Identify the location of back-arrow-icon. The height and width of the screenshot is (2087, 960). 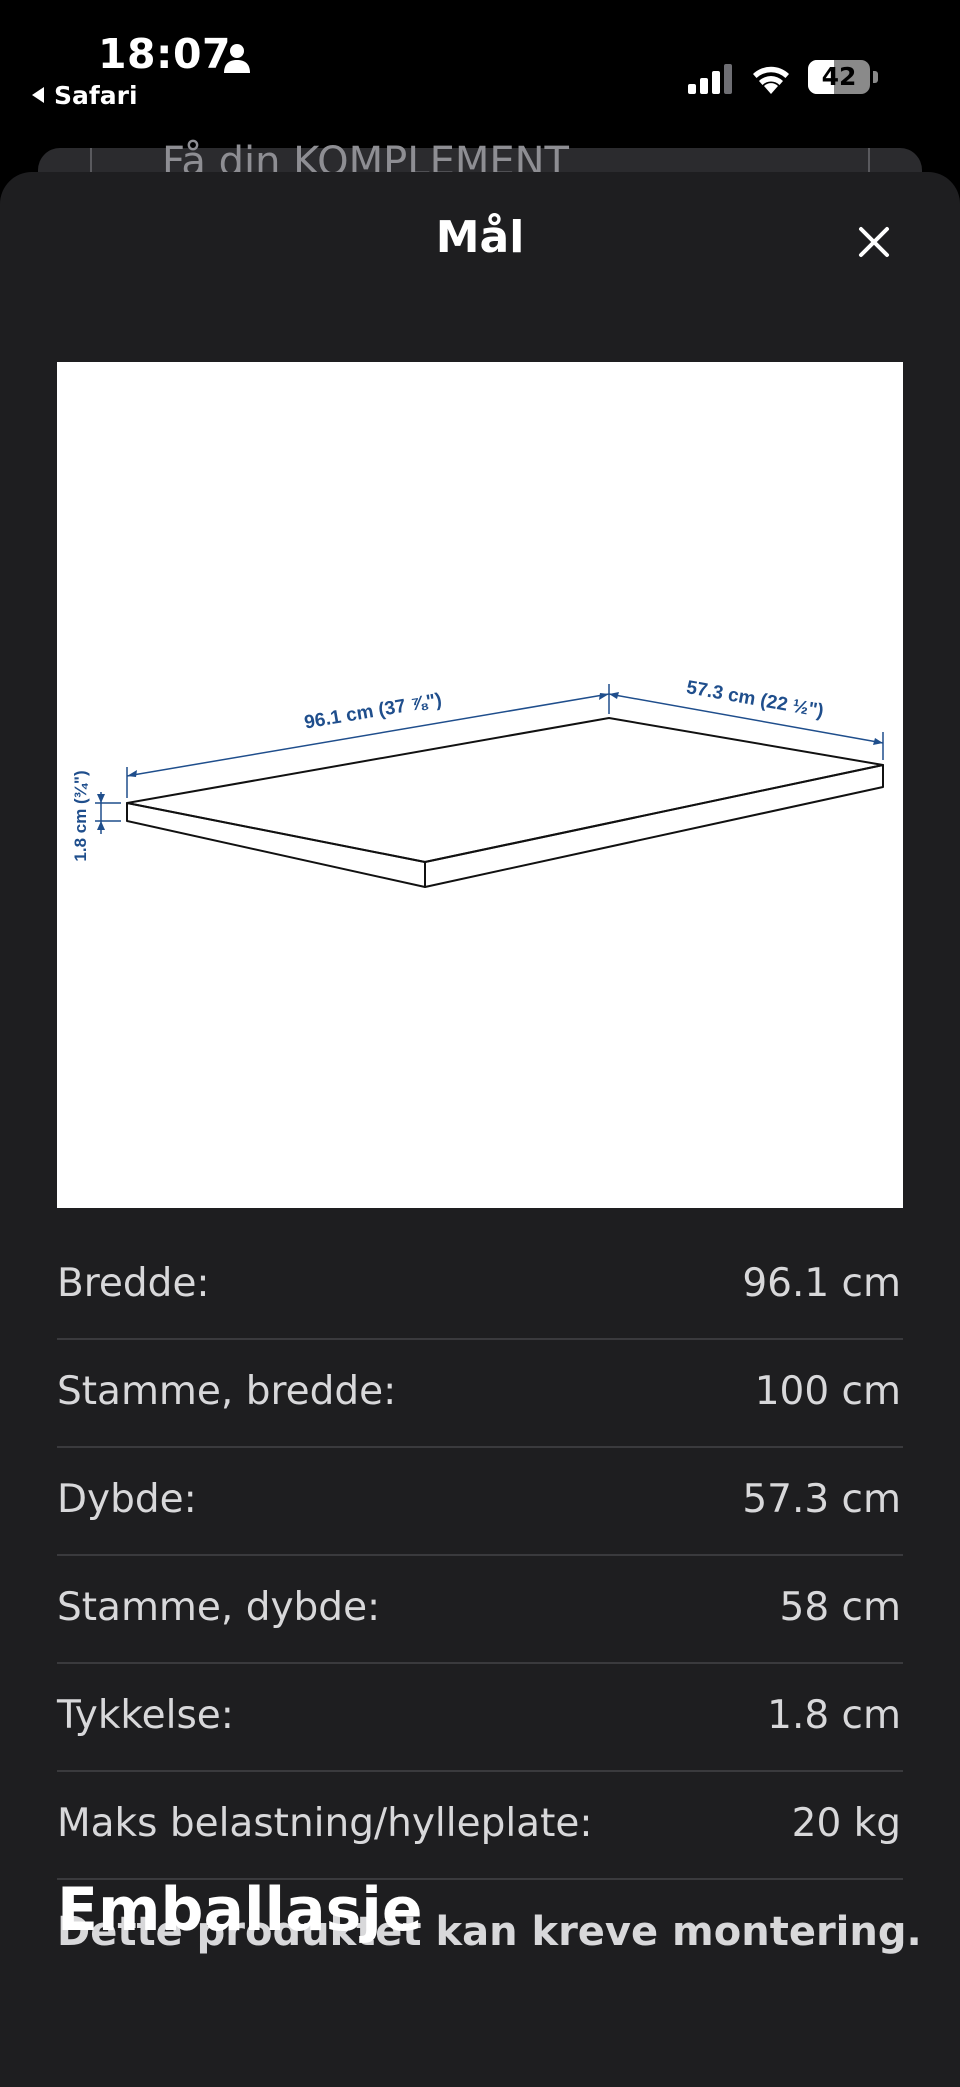
(38, 95).